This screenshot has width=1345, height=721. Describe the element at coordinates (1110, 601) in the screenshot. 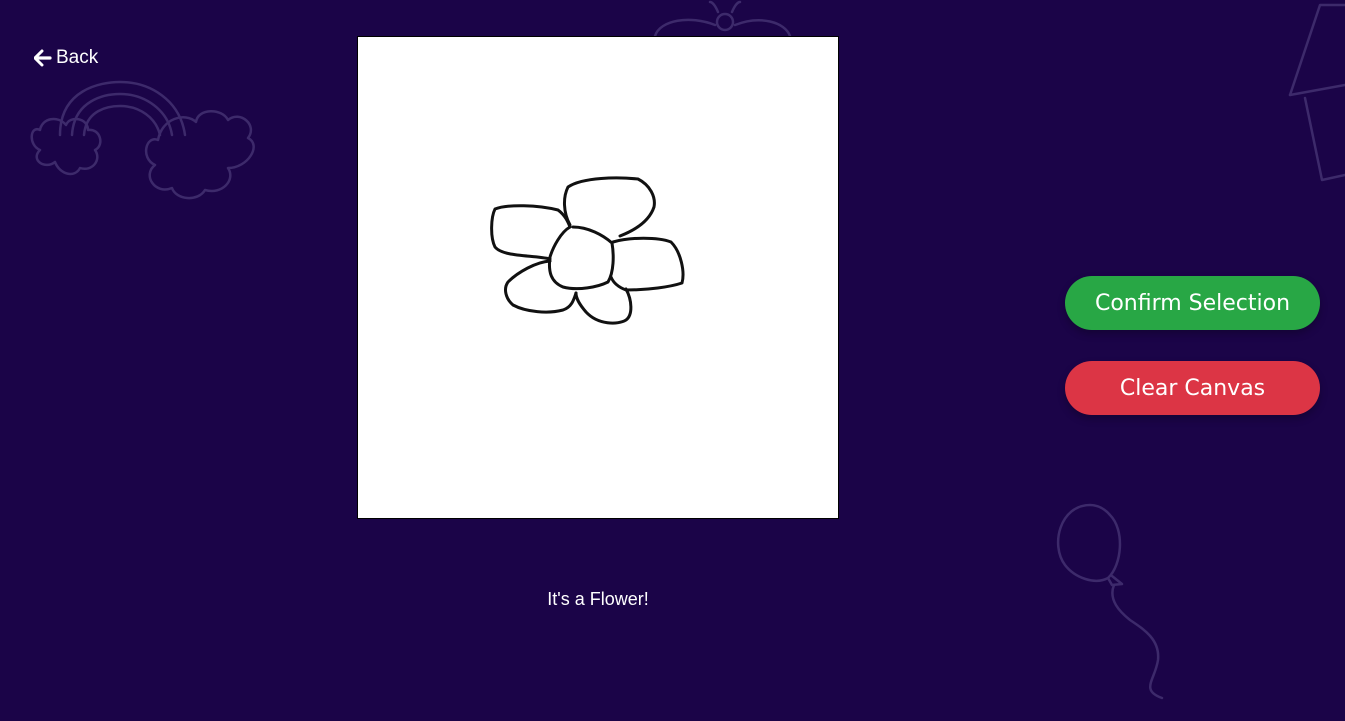

I see `balloon-doodle` at that location.